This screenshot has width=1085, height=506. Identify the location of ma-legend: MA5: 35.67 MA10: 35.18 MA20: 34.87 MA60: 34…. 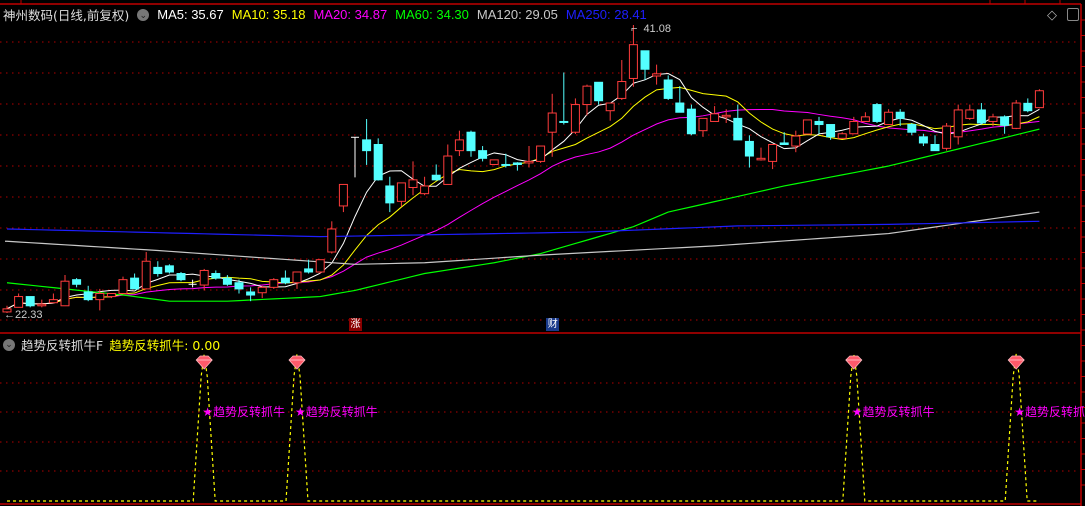
(402, 14).